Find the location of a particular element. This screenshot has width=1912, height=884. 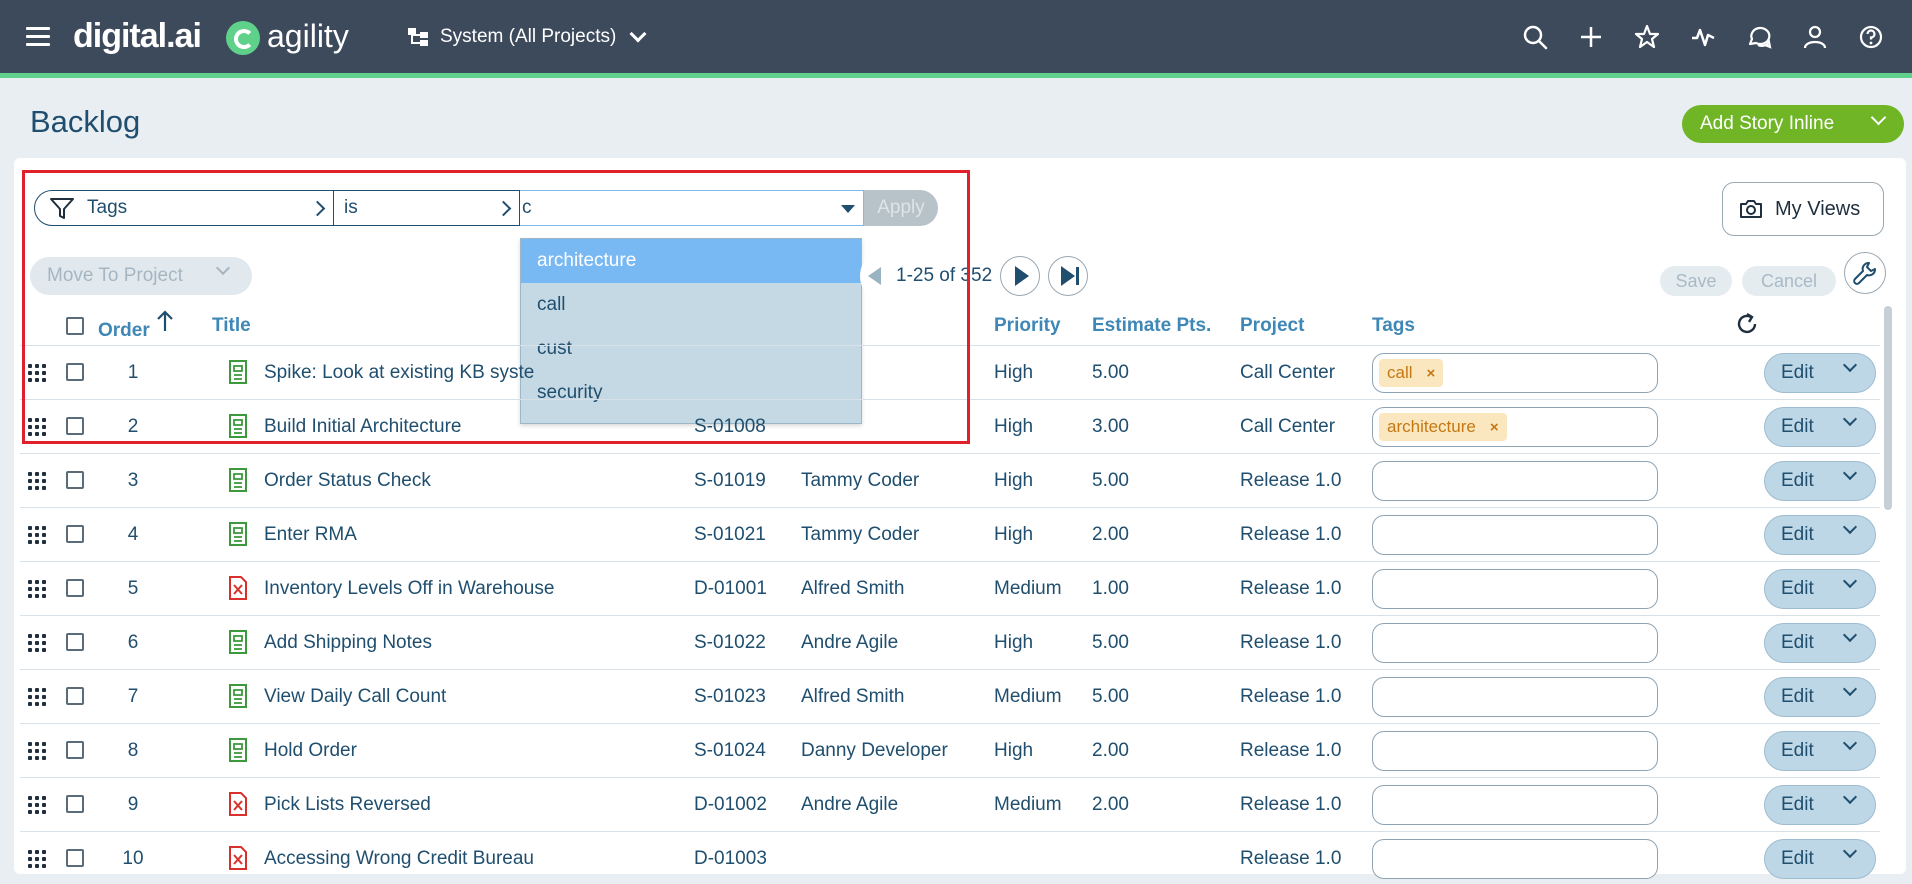

add-story-inline-button: Add Story Inline is located at coordinates (1793, 124).